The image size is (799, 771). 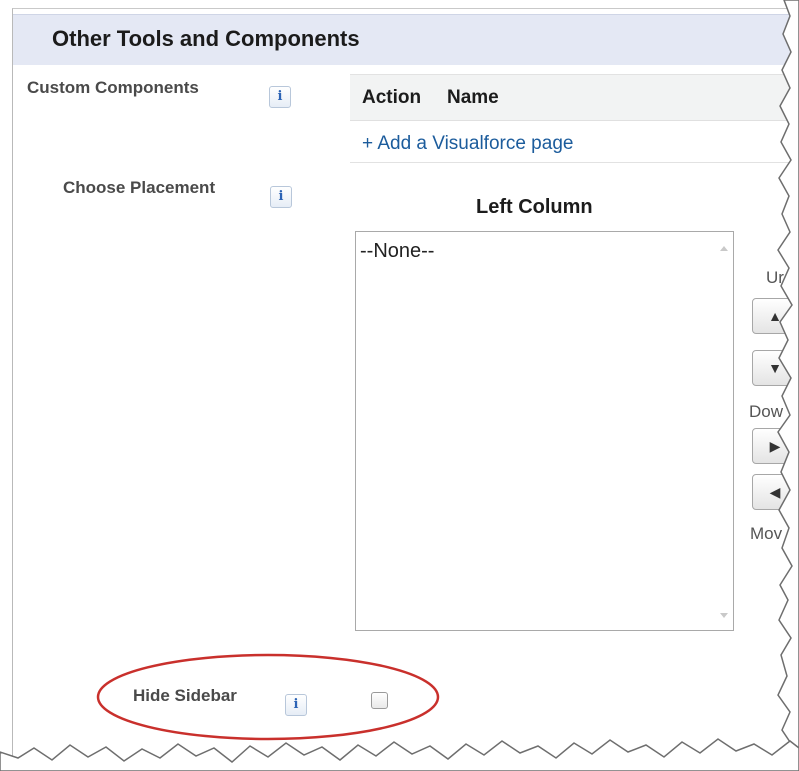 I want to click on torn-right-edge, so click(x=788, y=385).